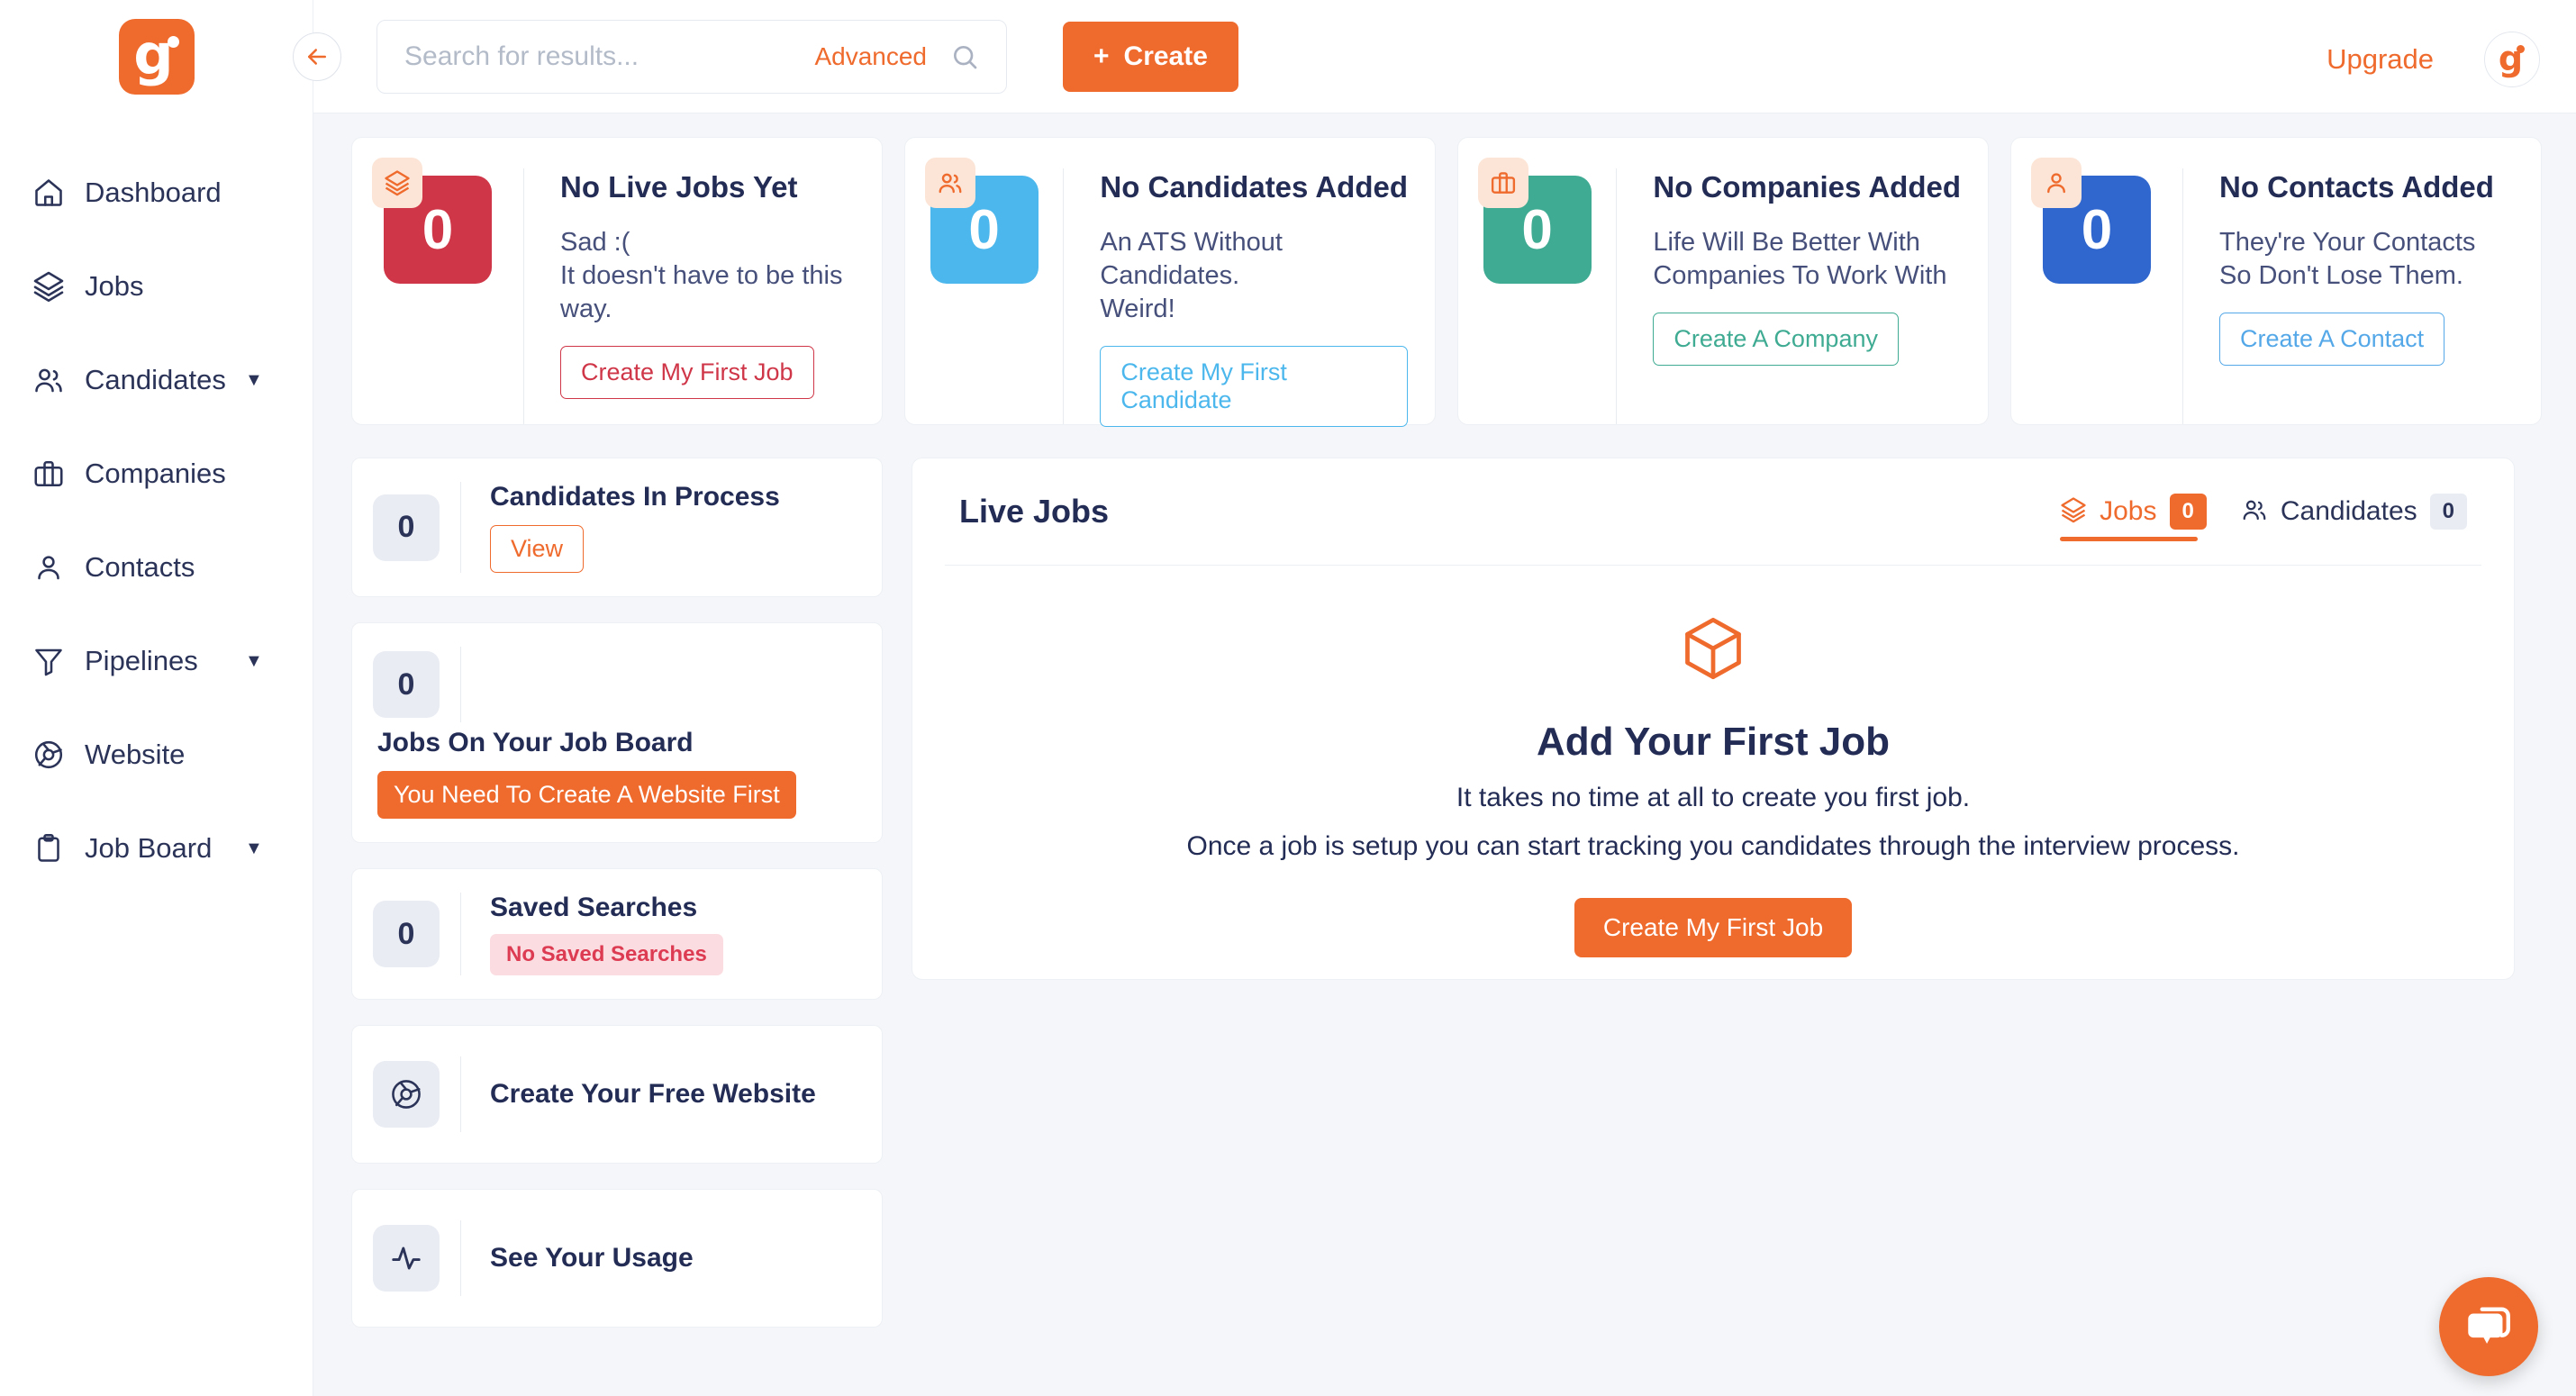 This screenshot has width=2576, height=1396. I want to click on mini-card-candidates-in-process: 0 Candidates In Process View, so click(617, 527).